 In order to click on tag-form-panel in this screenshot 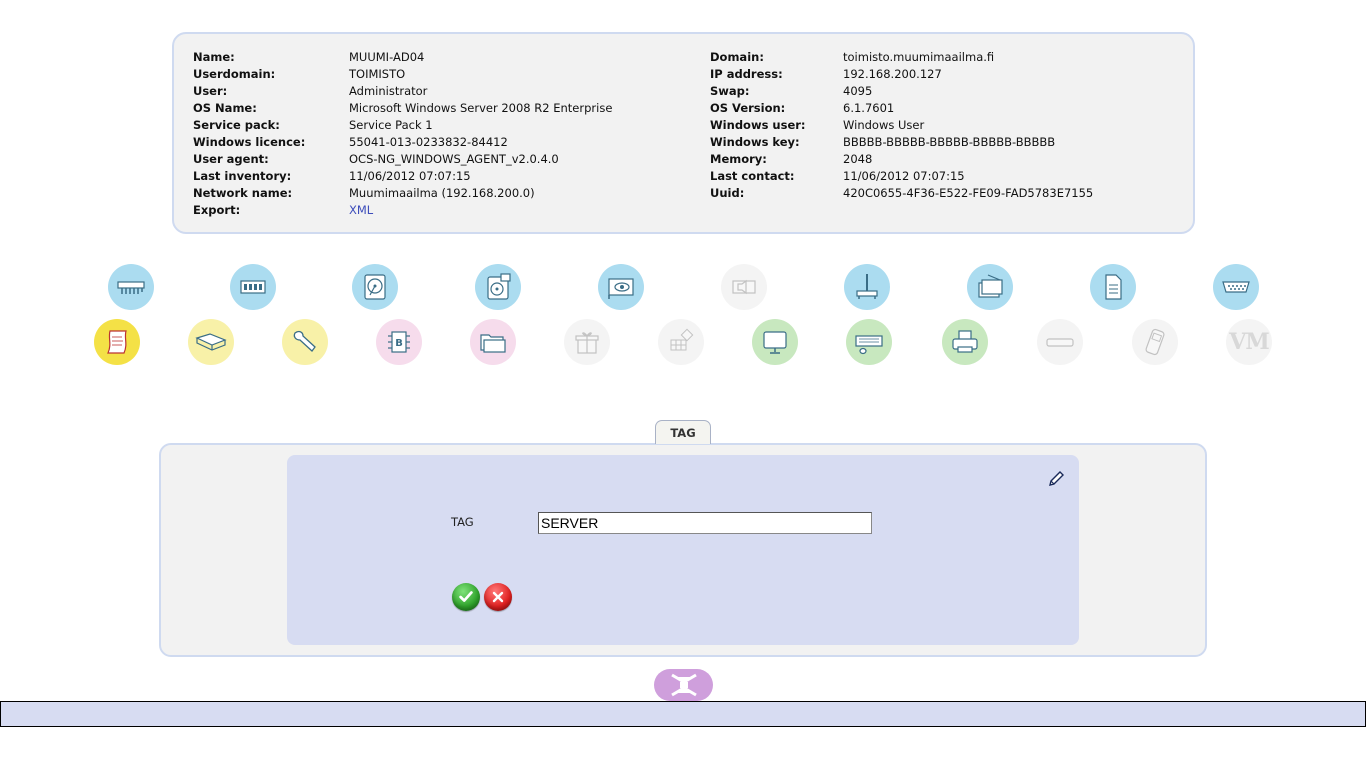, I will do `click(683, 550)`.